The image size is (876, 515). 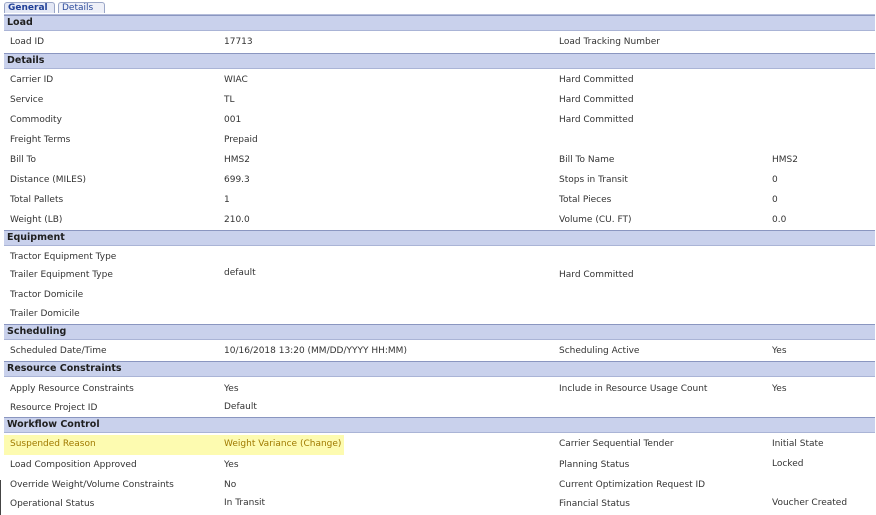 I want to click on operational-status-label: Operational Status, so click(x=52, y=504).